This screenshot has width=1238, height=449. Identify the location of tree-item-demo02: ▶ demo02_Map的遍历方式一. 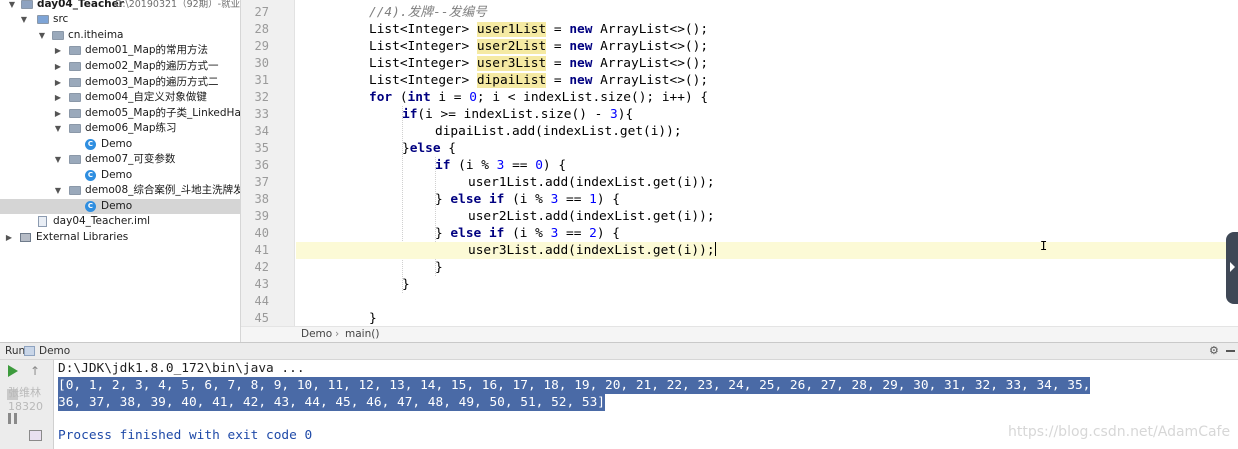
(120, 66).